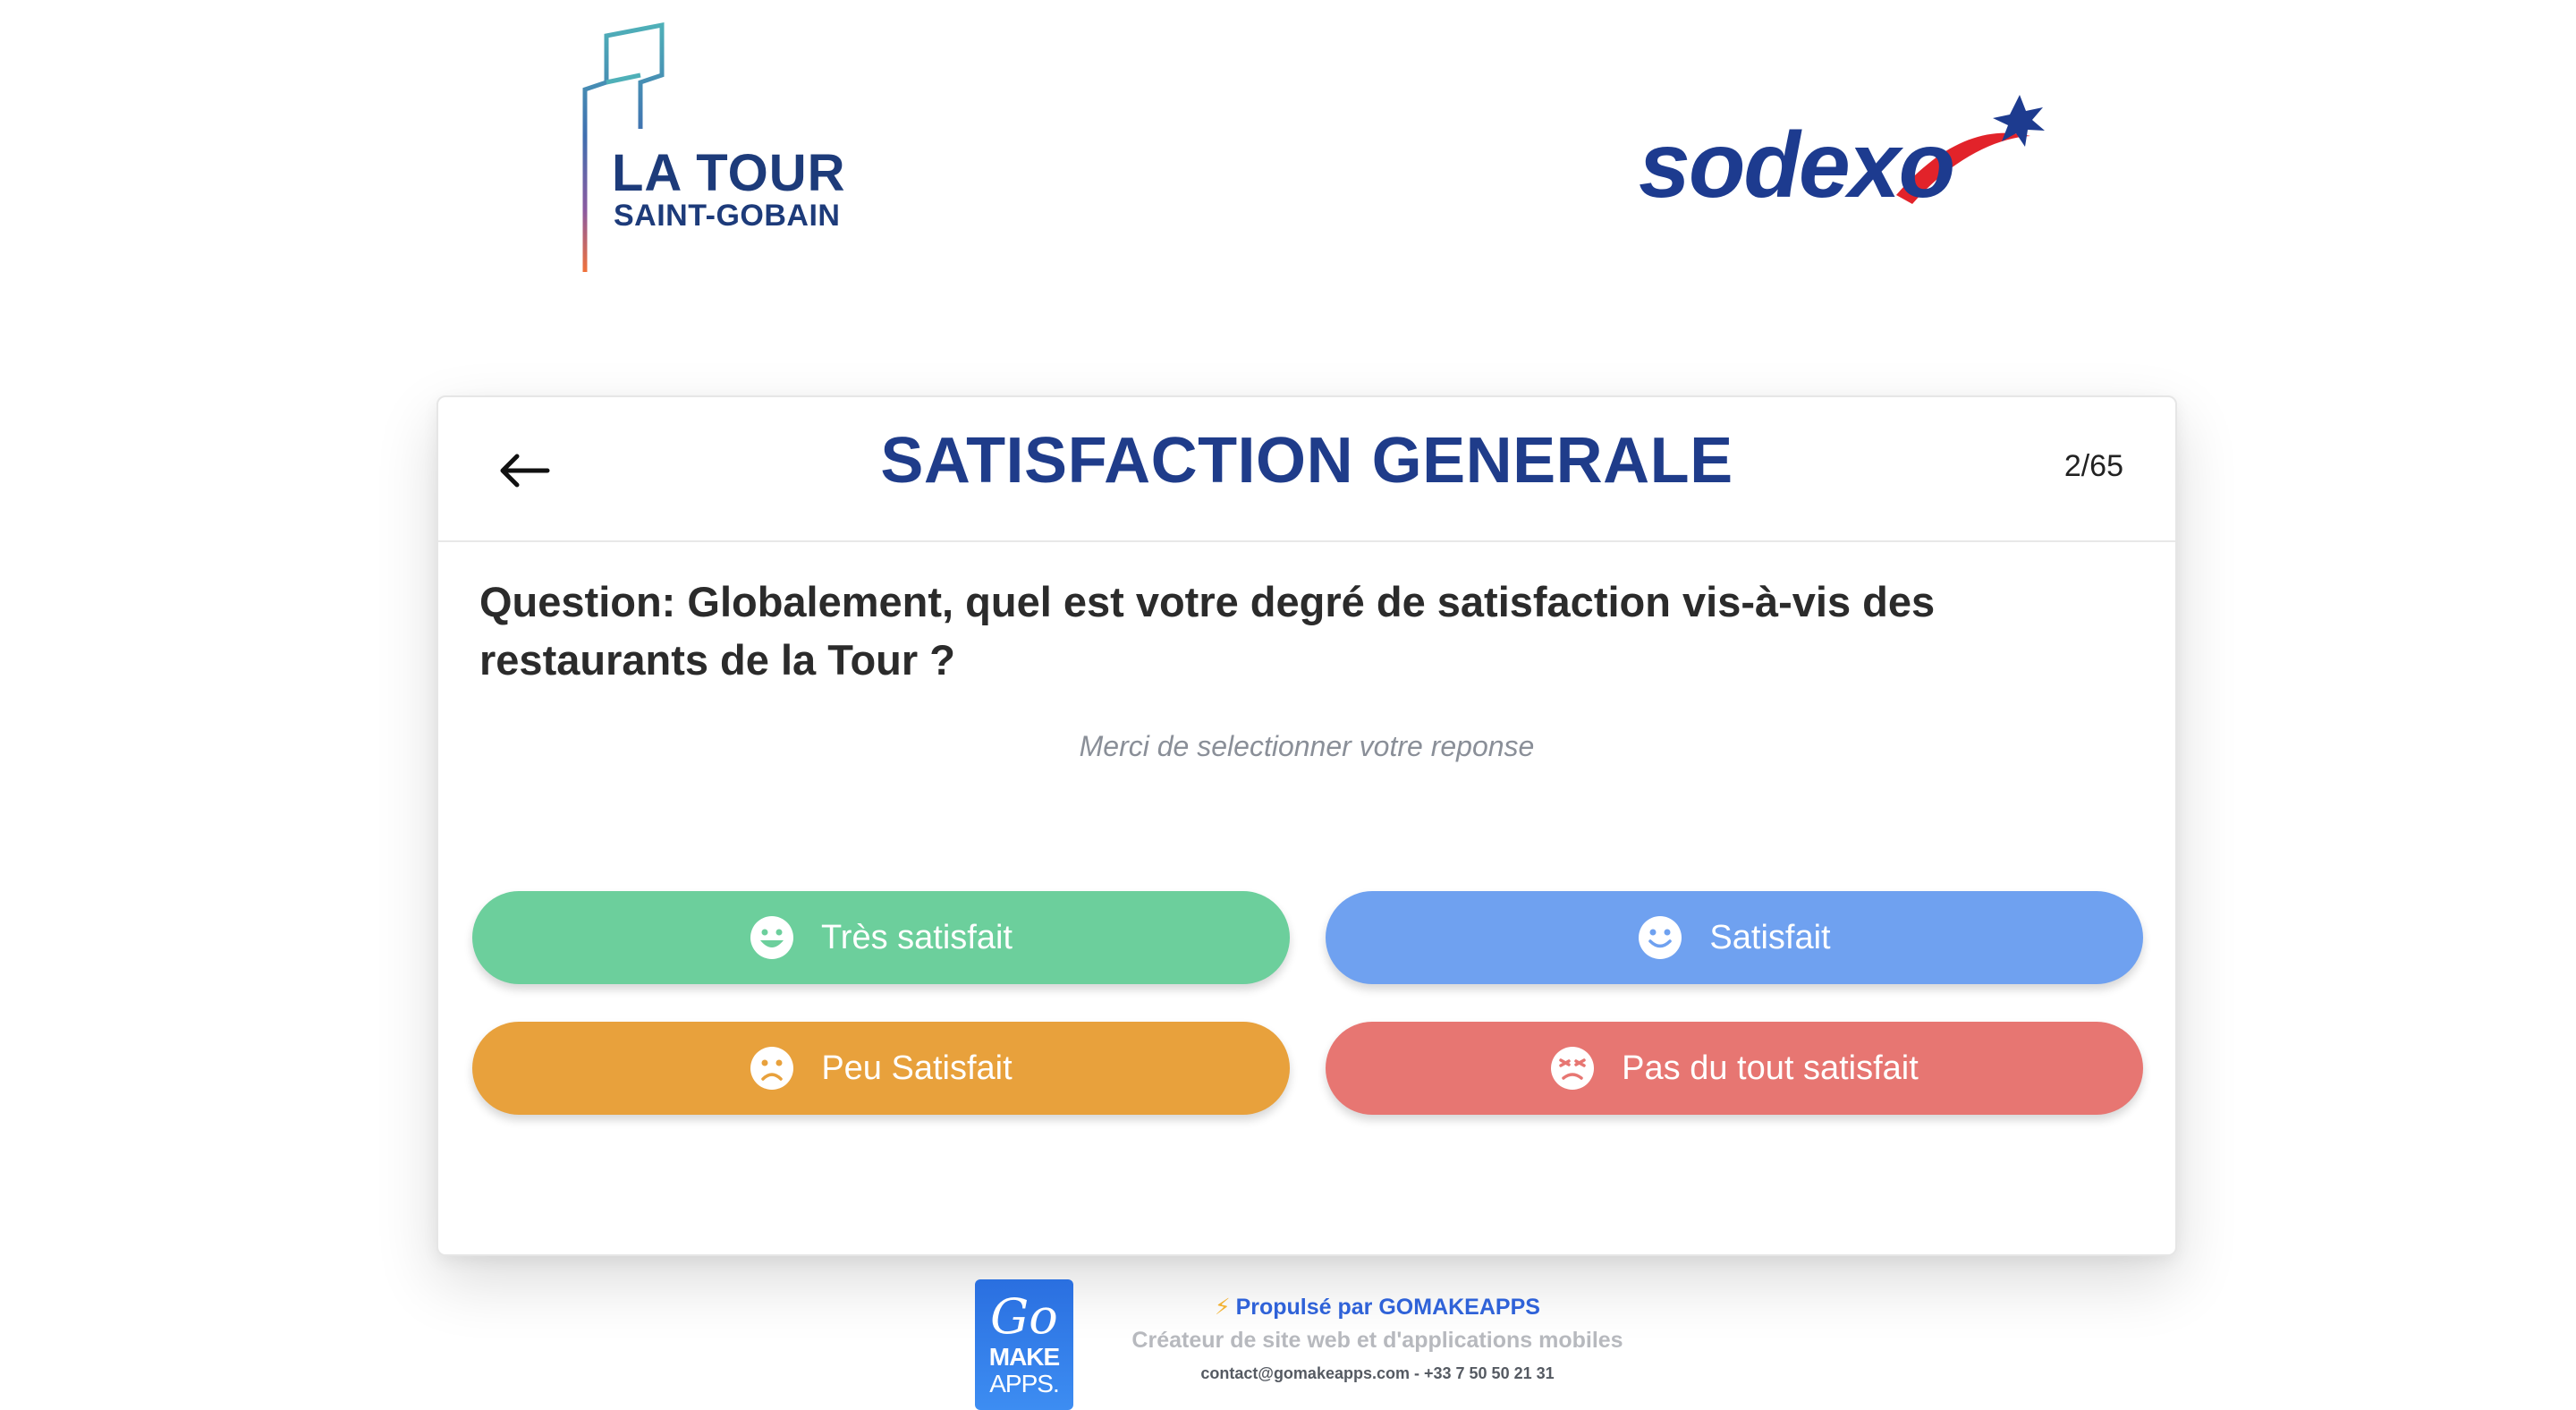 The width and height of the screenshot is (2576, 1410). What do you see at coordinates (772, 1068) in the screenshot?
I see `sad-face-icon` at bounding box center [772, 1068].